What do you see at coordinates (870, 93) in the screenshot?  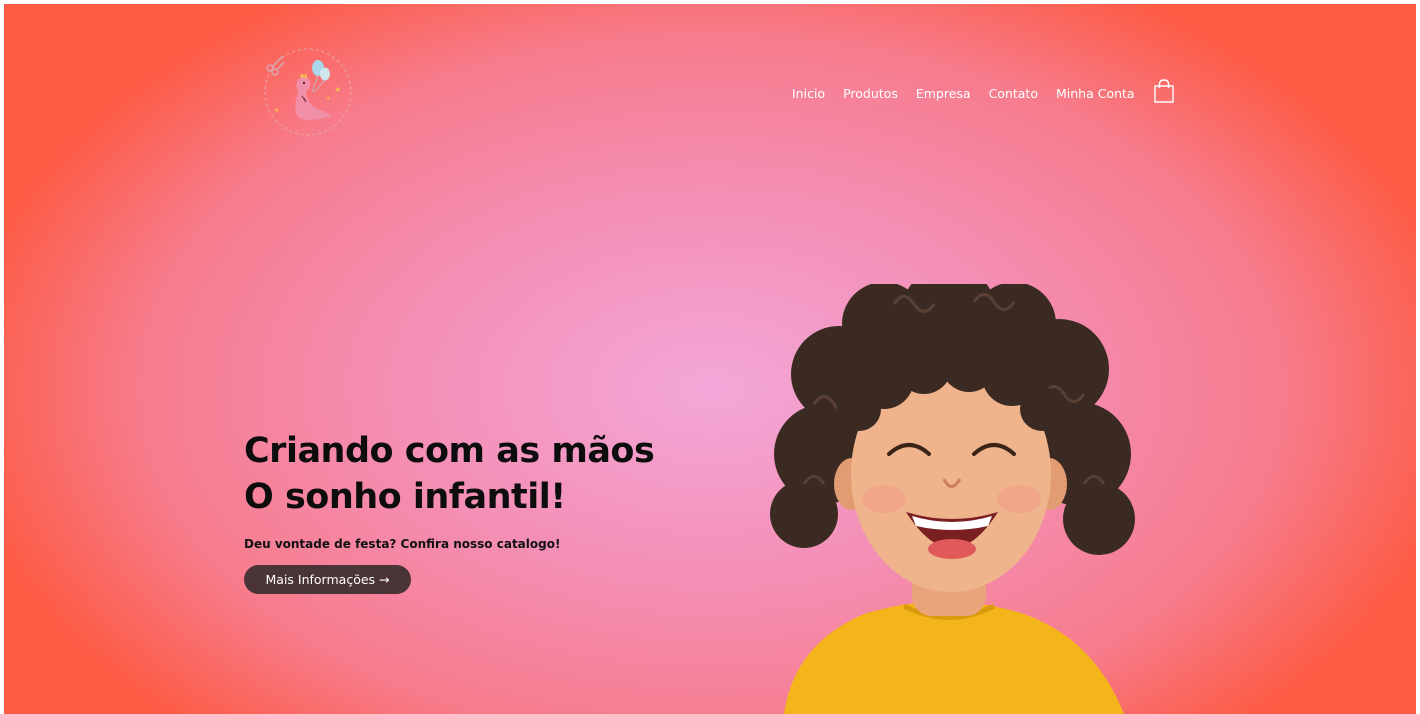 I see `nav-item-produtos: Produtos` at bounding box center [870, 93].